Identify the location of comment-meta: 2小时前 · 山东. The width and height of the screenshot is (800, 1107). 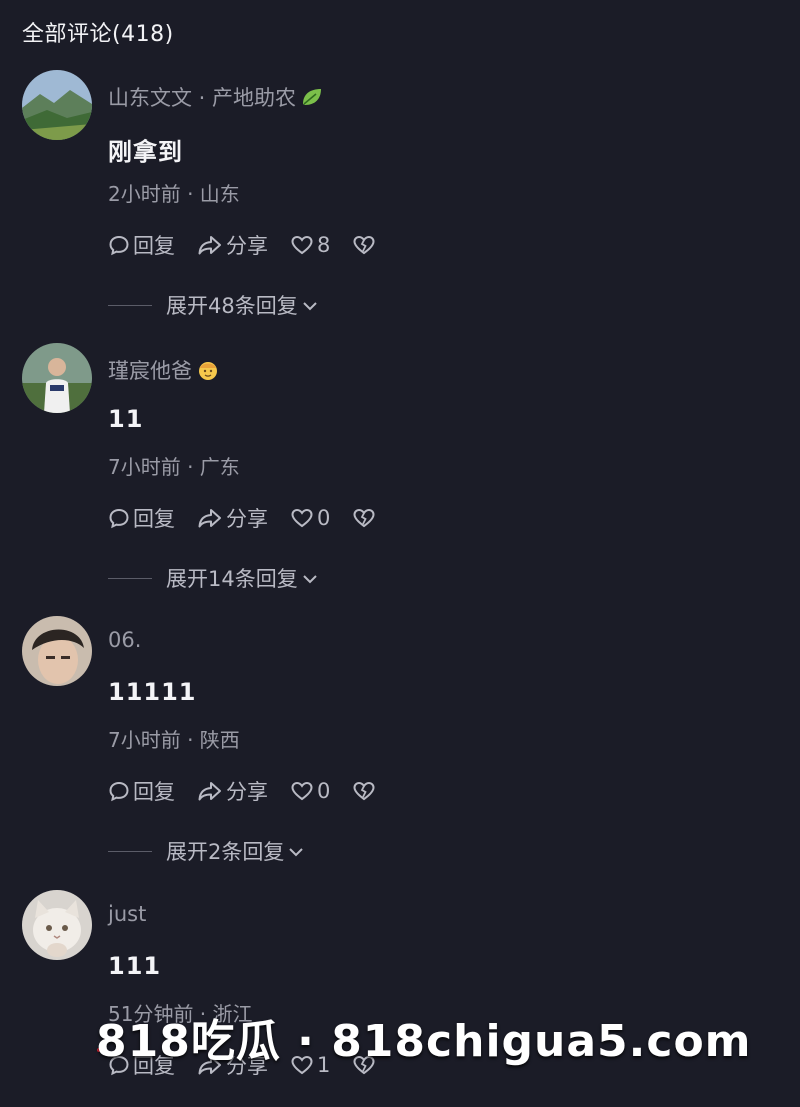
(174, 194).